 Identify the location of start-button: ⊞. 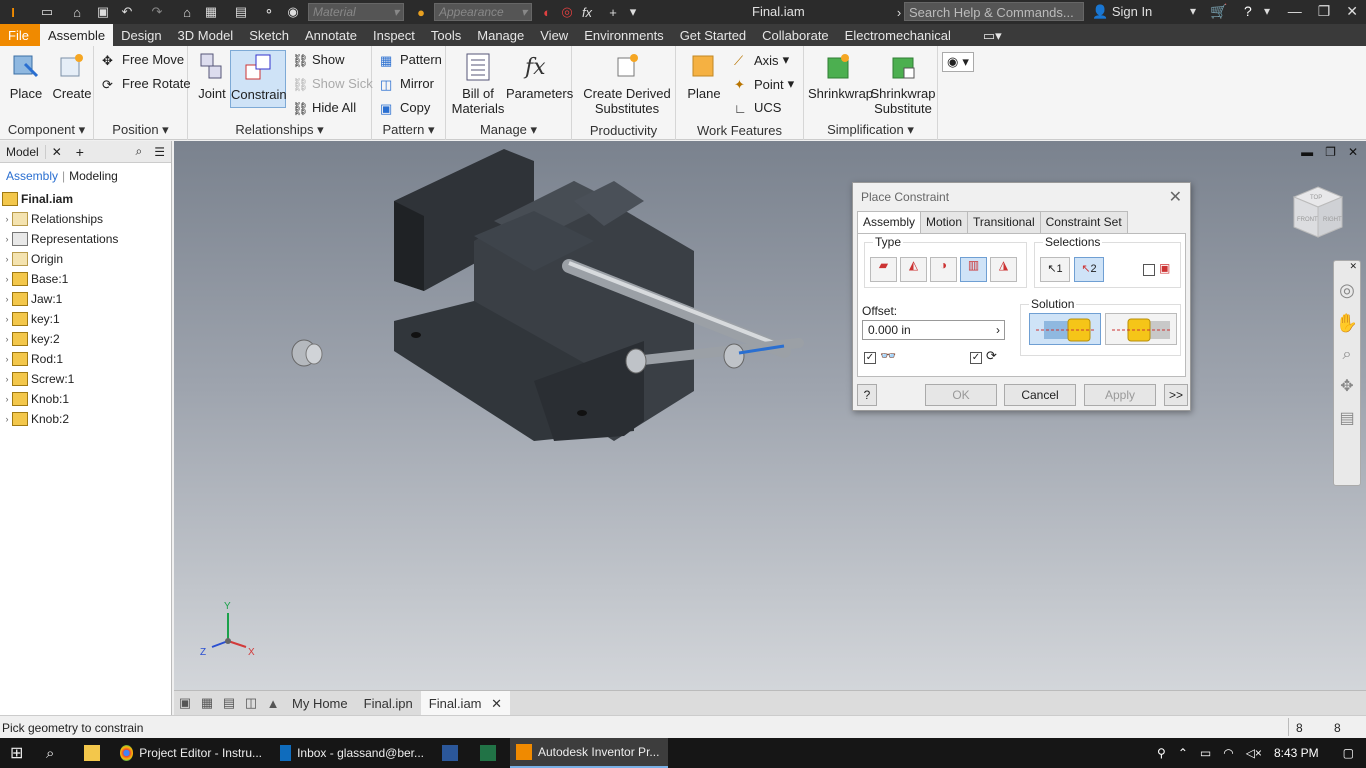
(16, 753).